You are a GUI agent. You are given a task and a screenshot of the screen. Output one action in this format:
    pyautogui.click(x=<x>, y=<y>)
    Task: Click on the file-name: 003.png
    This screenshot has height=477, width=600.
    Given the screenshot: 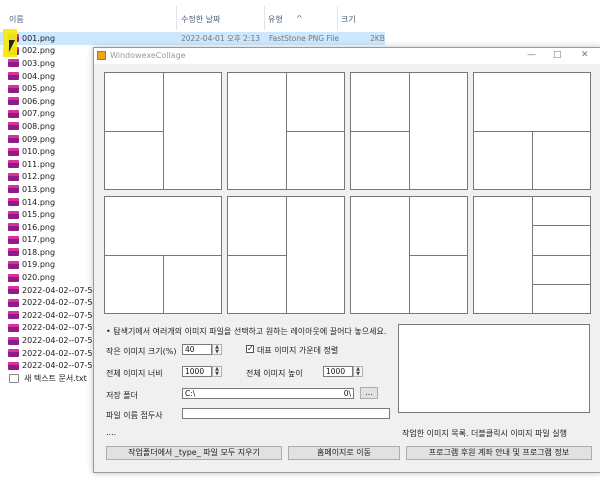 What is the action you would take?
    pyautogui.click(x=39, y=63)
    